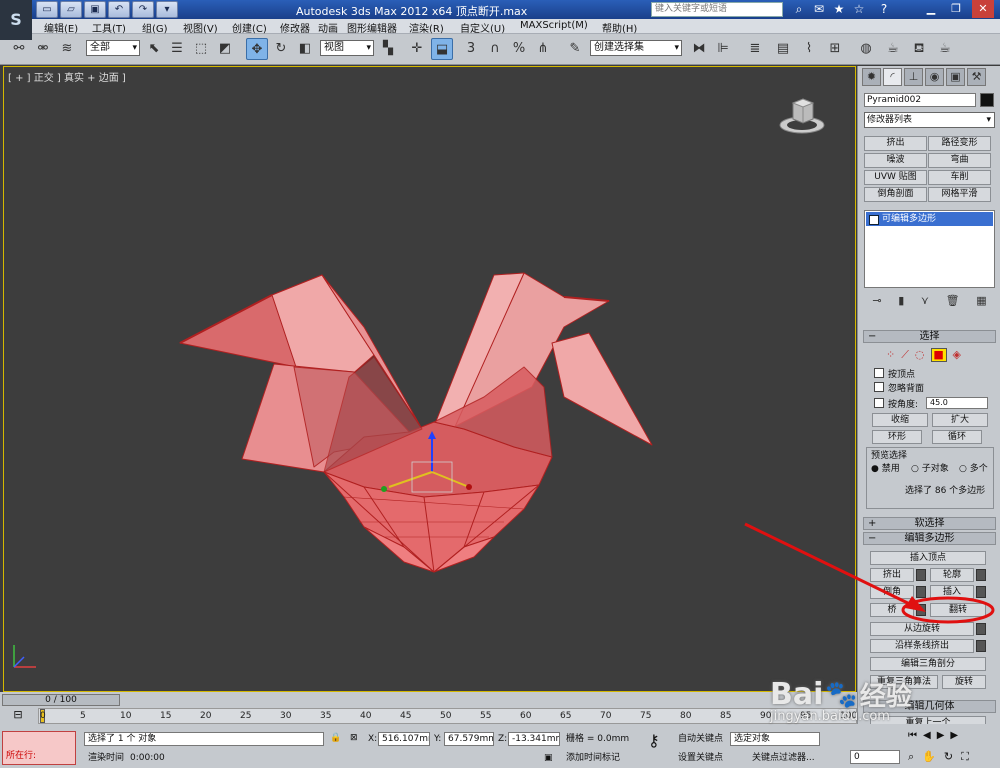 The image size is (1000, 768). What do you see at coordinates (973, 467) in the screenshot?
I see `preview-multi-radio: ○ 多个` at bounding box center [973, 467].